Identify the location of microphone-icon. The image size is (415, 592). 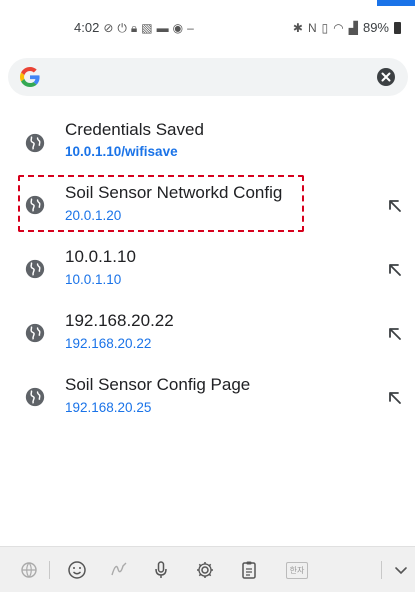
(161, 570).